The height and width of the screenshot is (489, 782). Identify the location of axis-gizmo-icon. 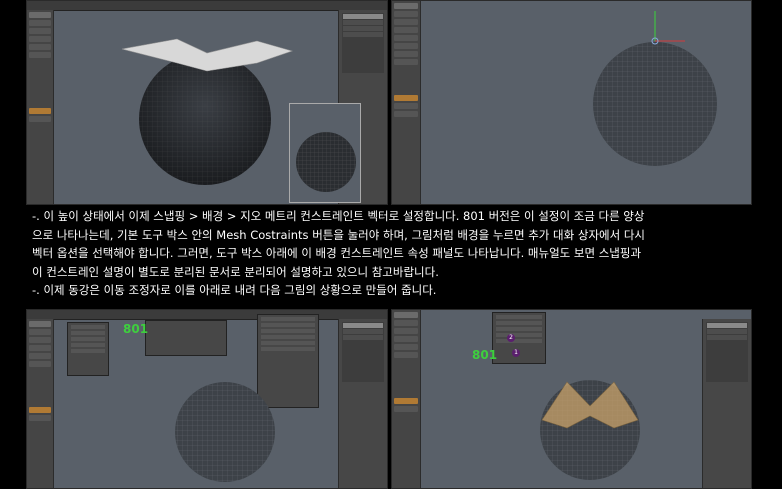
(668, 28).